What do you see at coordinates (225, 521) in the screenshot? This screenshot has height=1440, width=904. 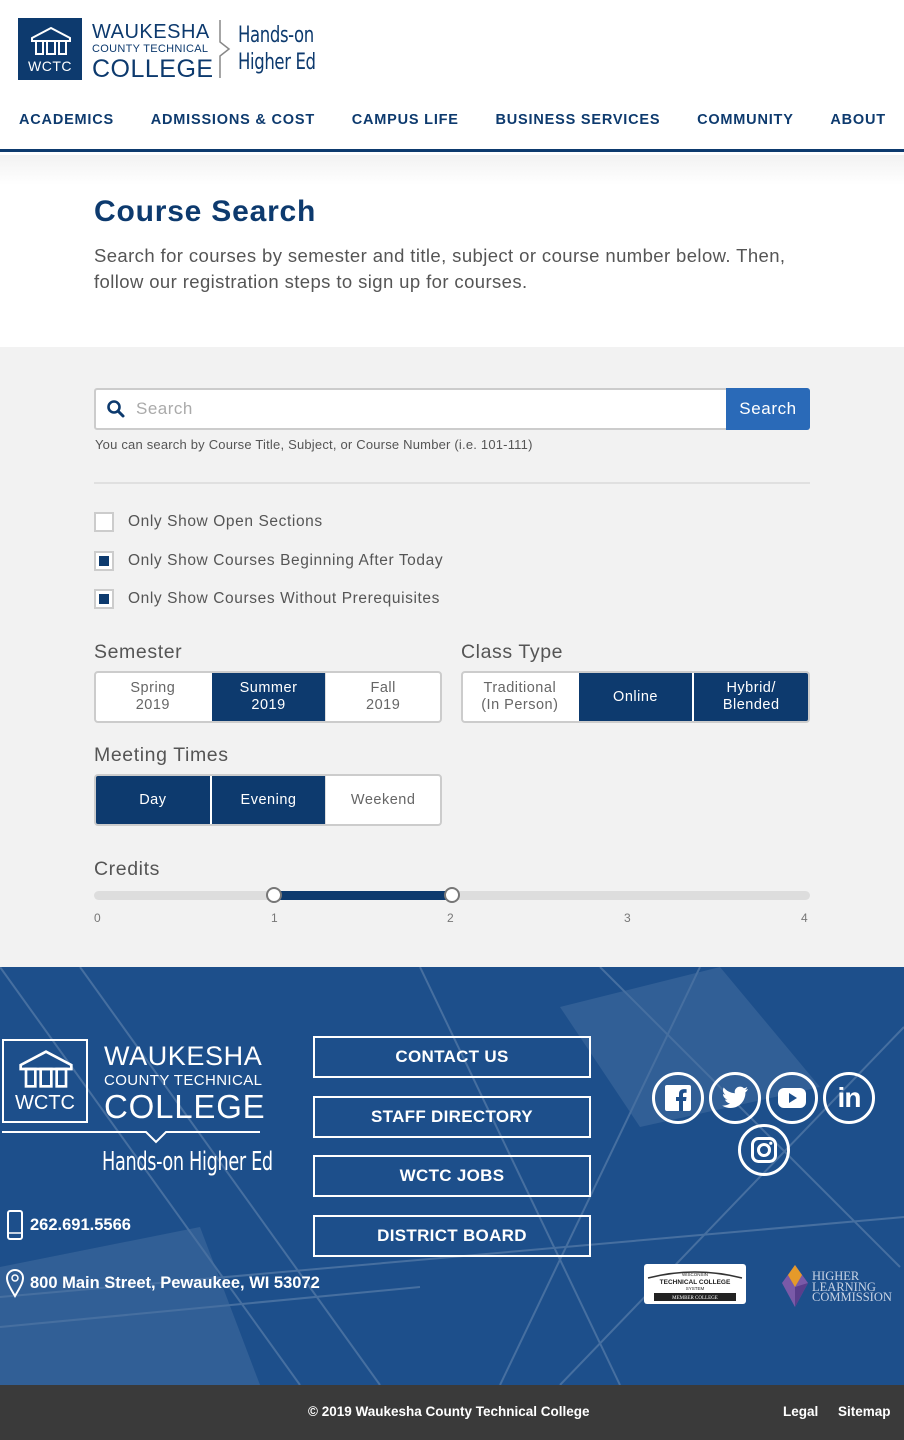 I see `checkbox-label: Only Show Open Sections` at bounding box center [225, 521].